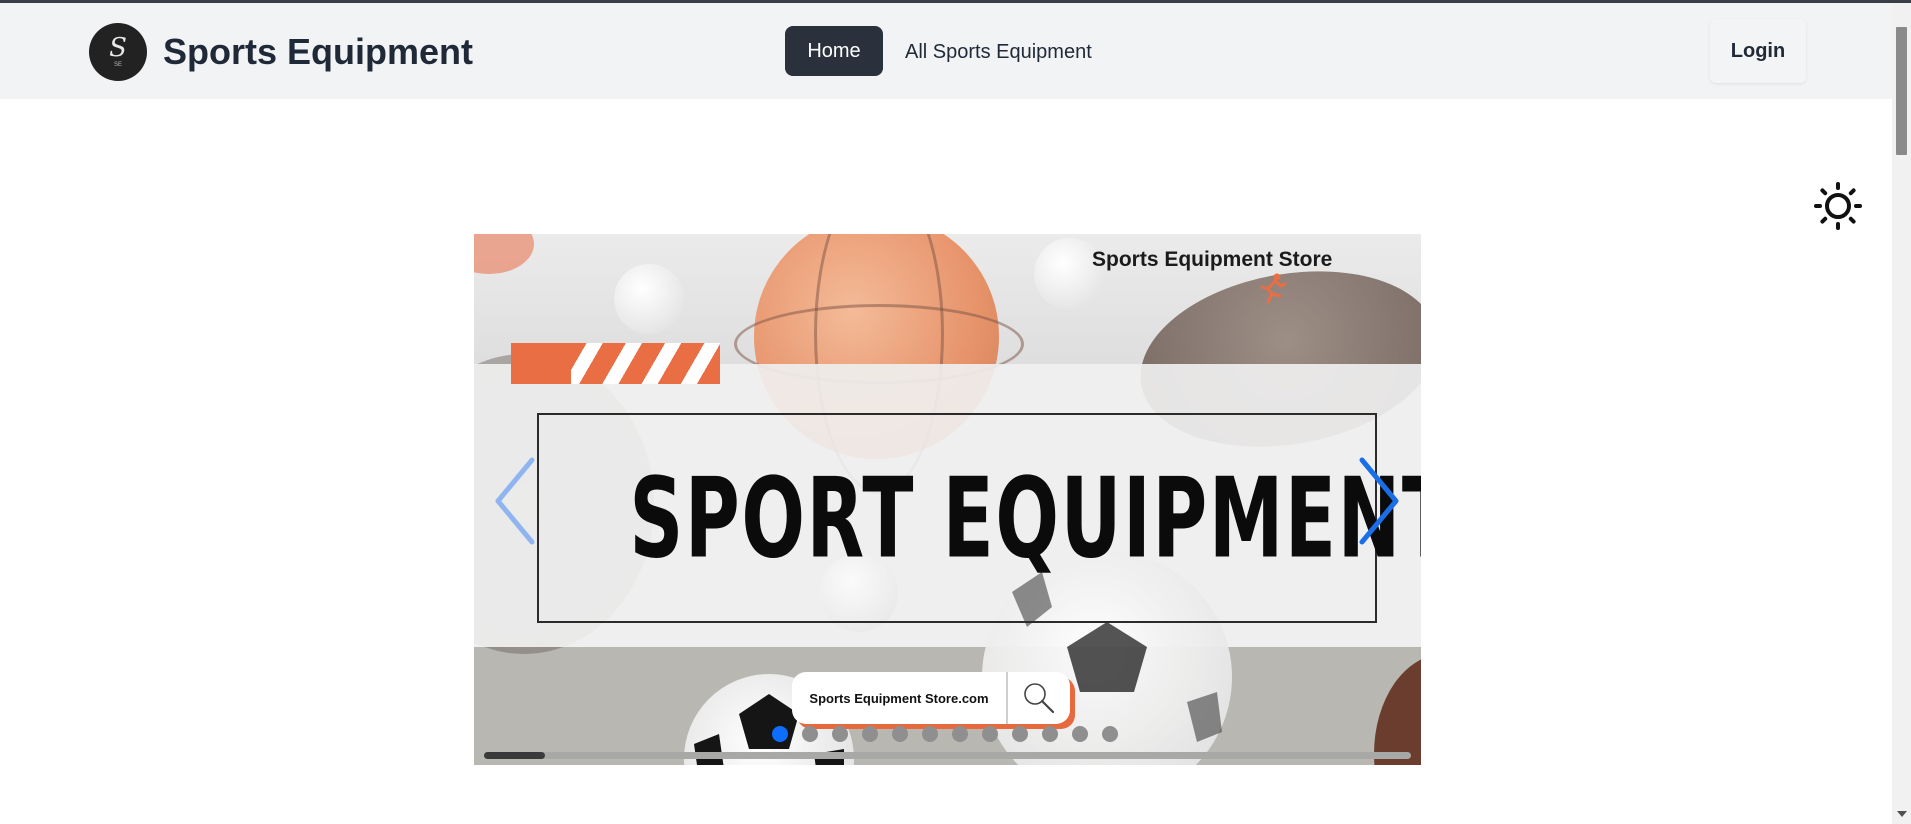 This screenshot has height=824, width=1911. Describe the element at coordinates (1901, 413) in the screenshot. I see `page-scrollbar` at that location.